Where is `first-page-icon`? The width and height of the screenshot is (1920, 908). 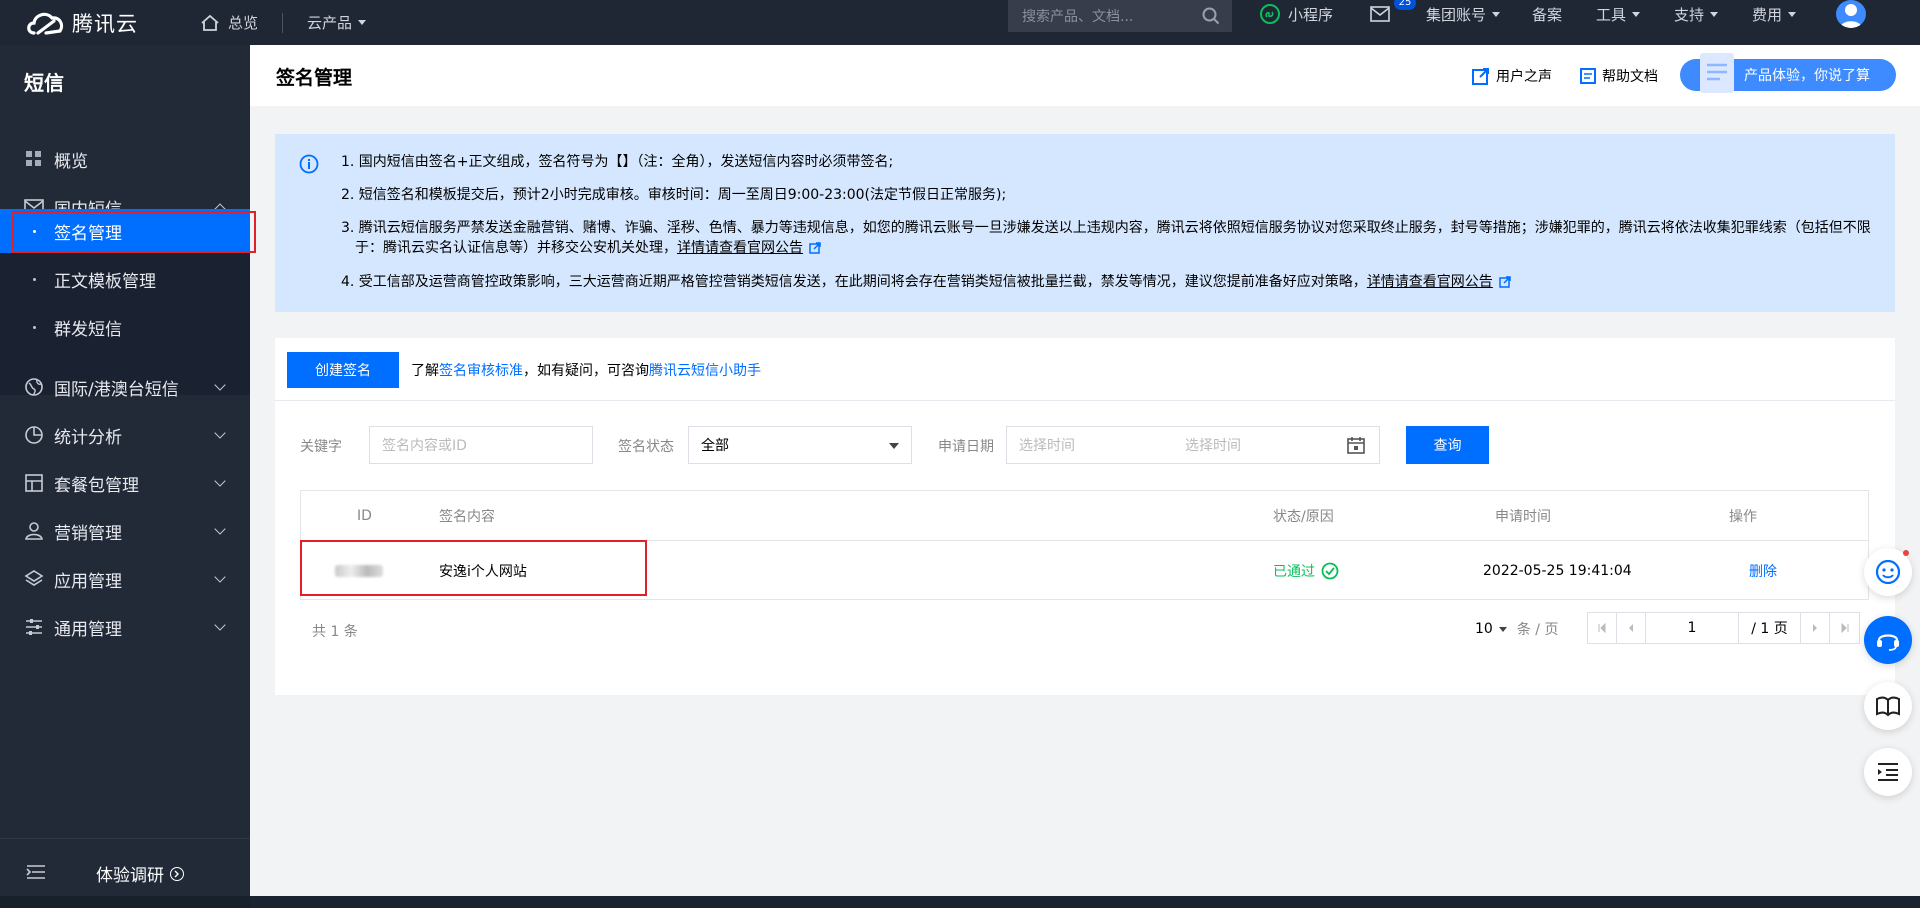
first-page-icon is located at coordinates (1602, 628).